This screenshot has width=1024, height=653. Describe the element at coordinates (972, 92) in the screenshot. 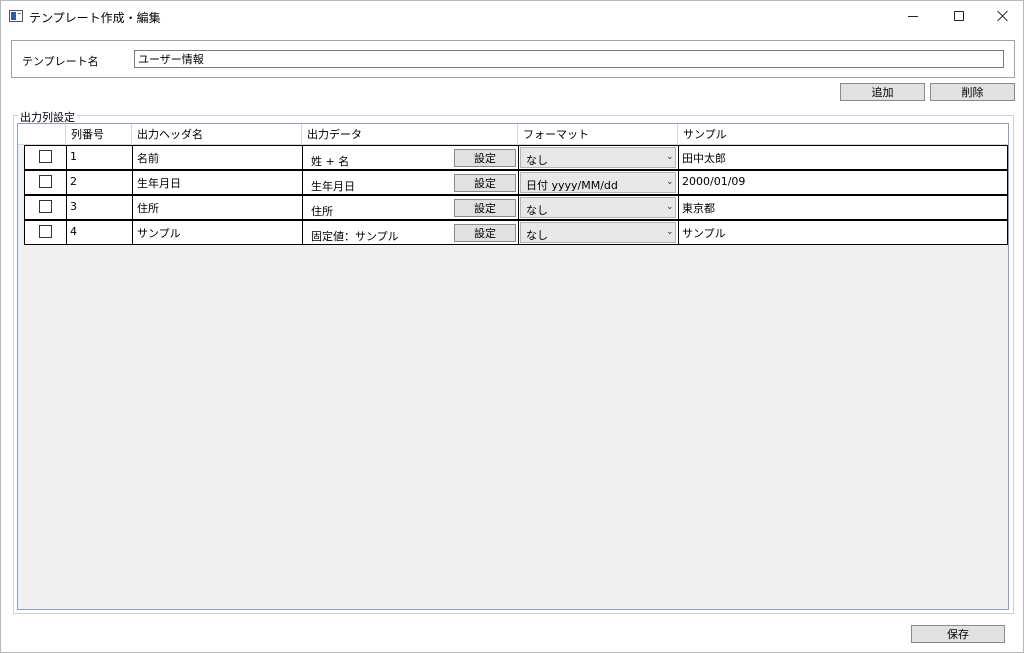

I see `delete-button: 削除` at that location.